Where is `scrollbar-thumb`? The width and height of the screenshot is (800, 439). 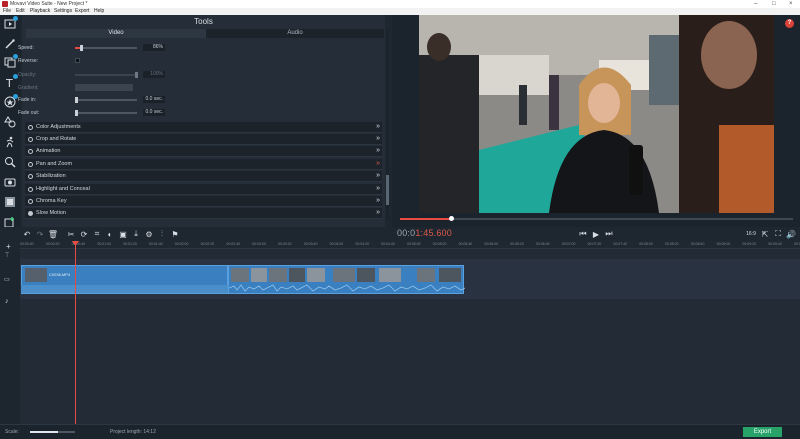 scrollbar-thumb is located at coordinates (387, 190).